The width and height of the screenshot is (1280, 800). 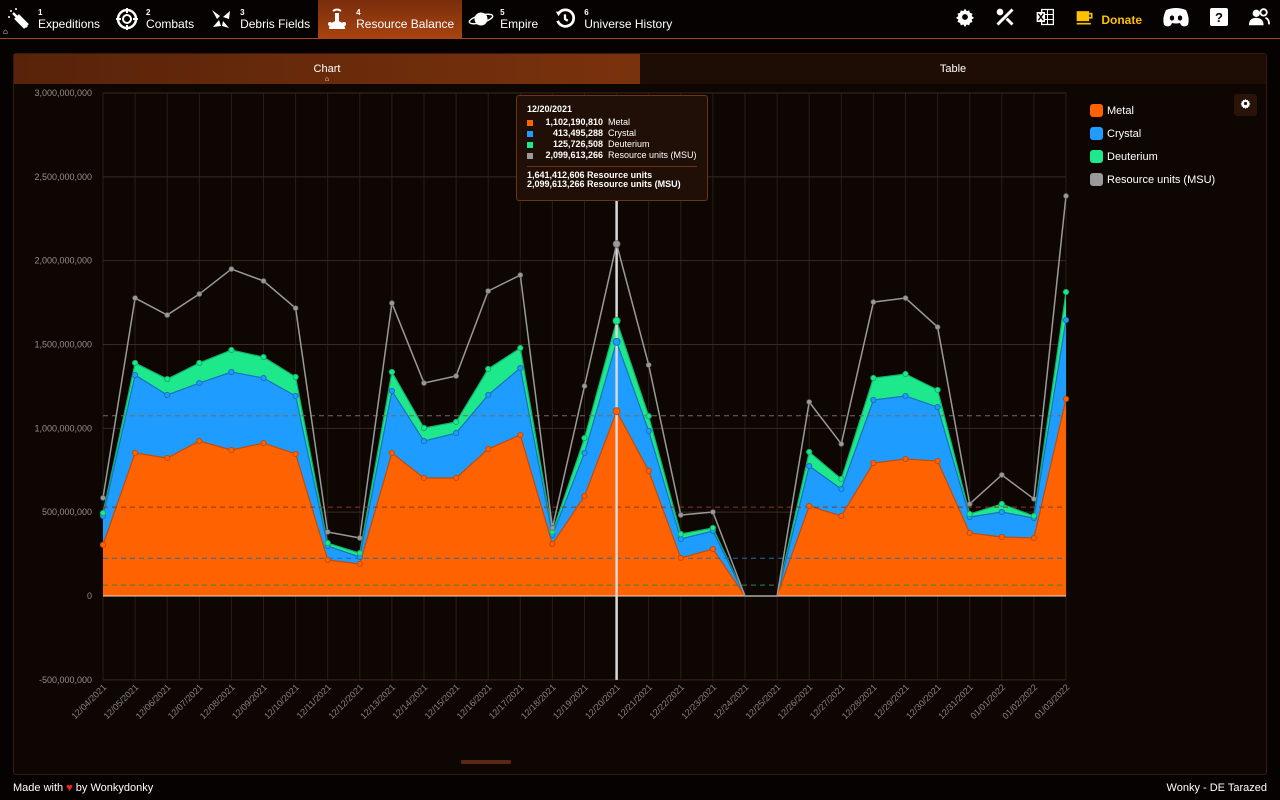 I want to click on users-icon, so click(x=1259, y=19).